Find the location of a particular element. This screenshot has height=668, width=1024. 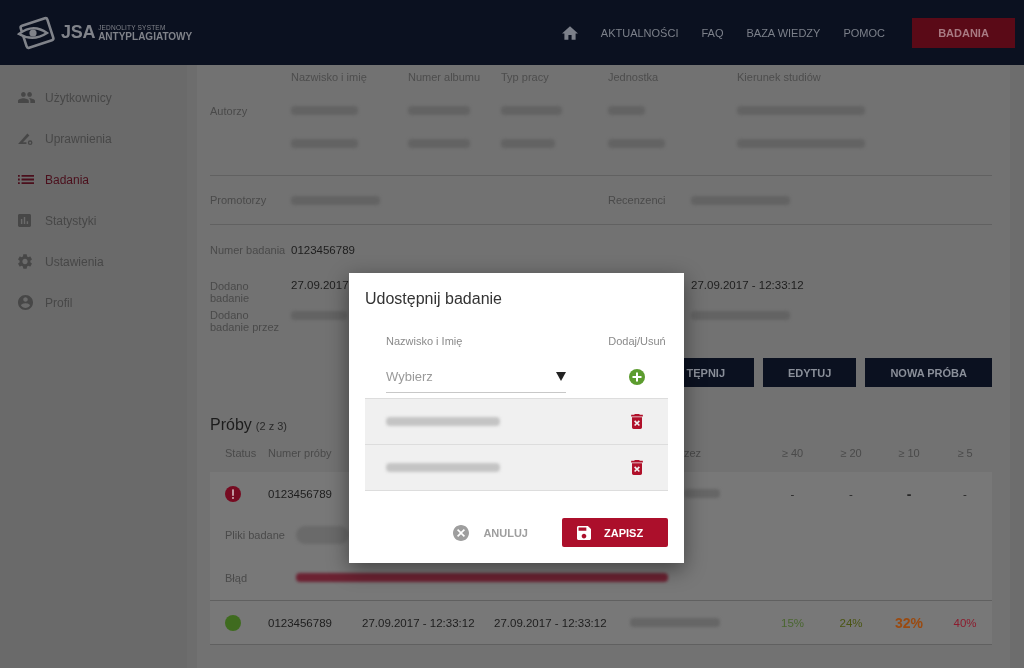

add-icon is located at coordinates (637, 377).